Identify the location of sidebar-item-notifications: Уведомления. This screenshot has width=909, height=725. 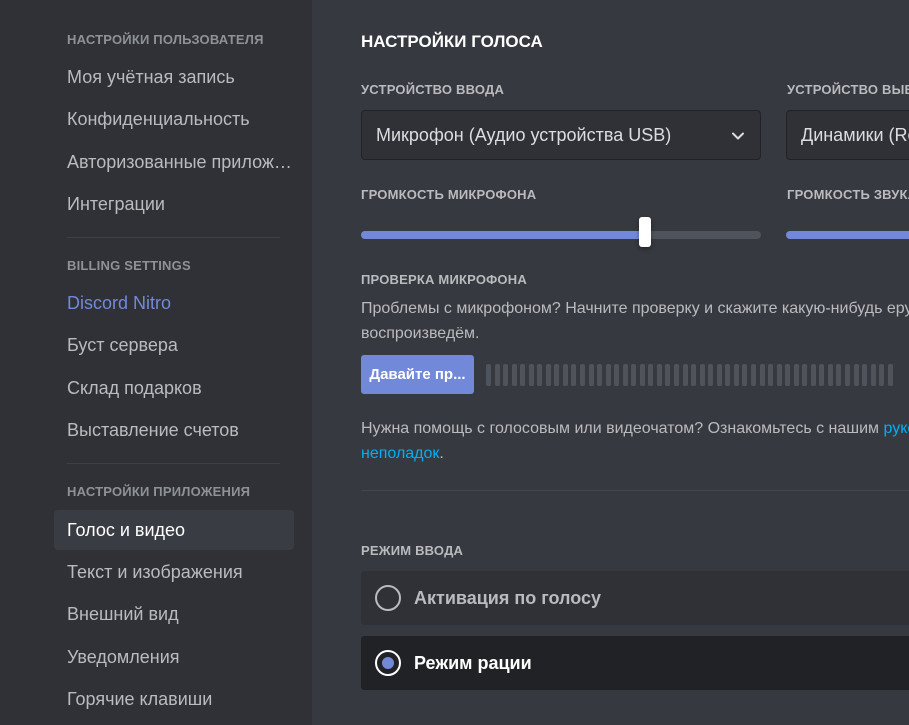
(174, 657).